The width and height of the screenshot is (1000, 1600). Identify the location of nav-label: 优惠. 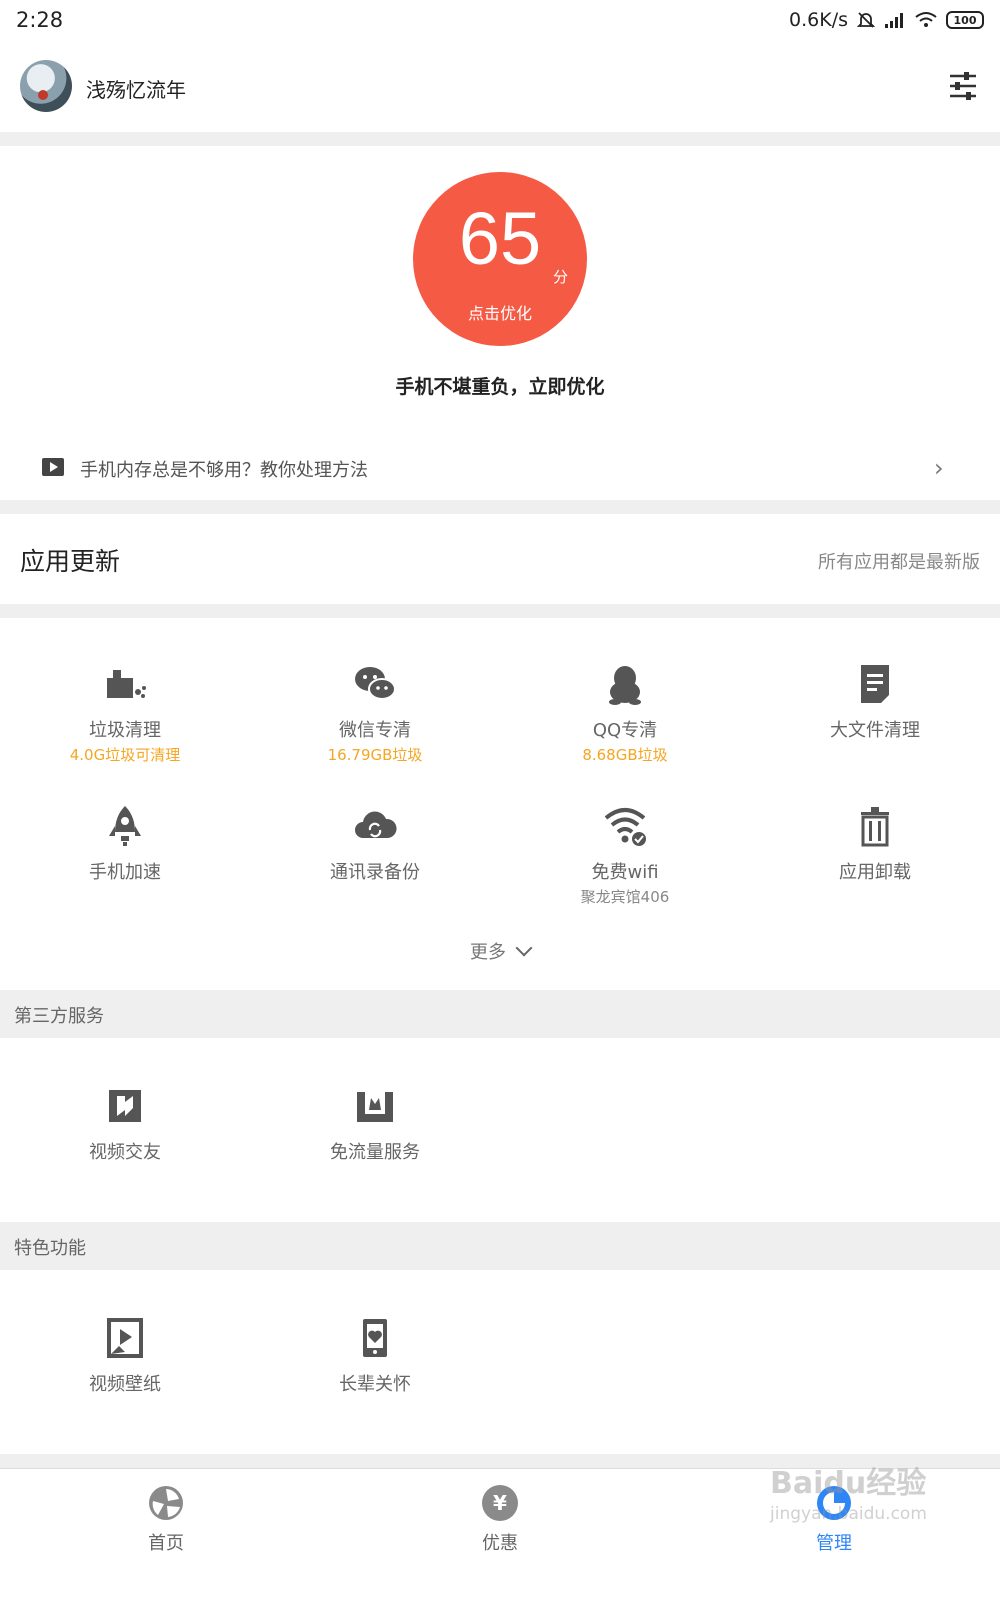
(500, 1543).